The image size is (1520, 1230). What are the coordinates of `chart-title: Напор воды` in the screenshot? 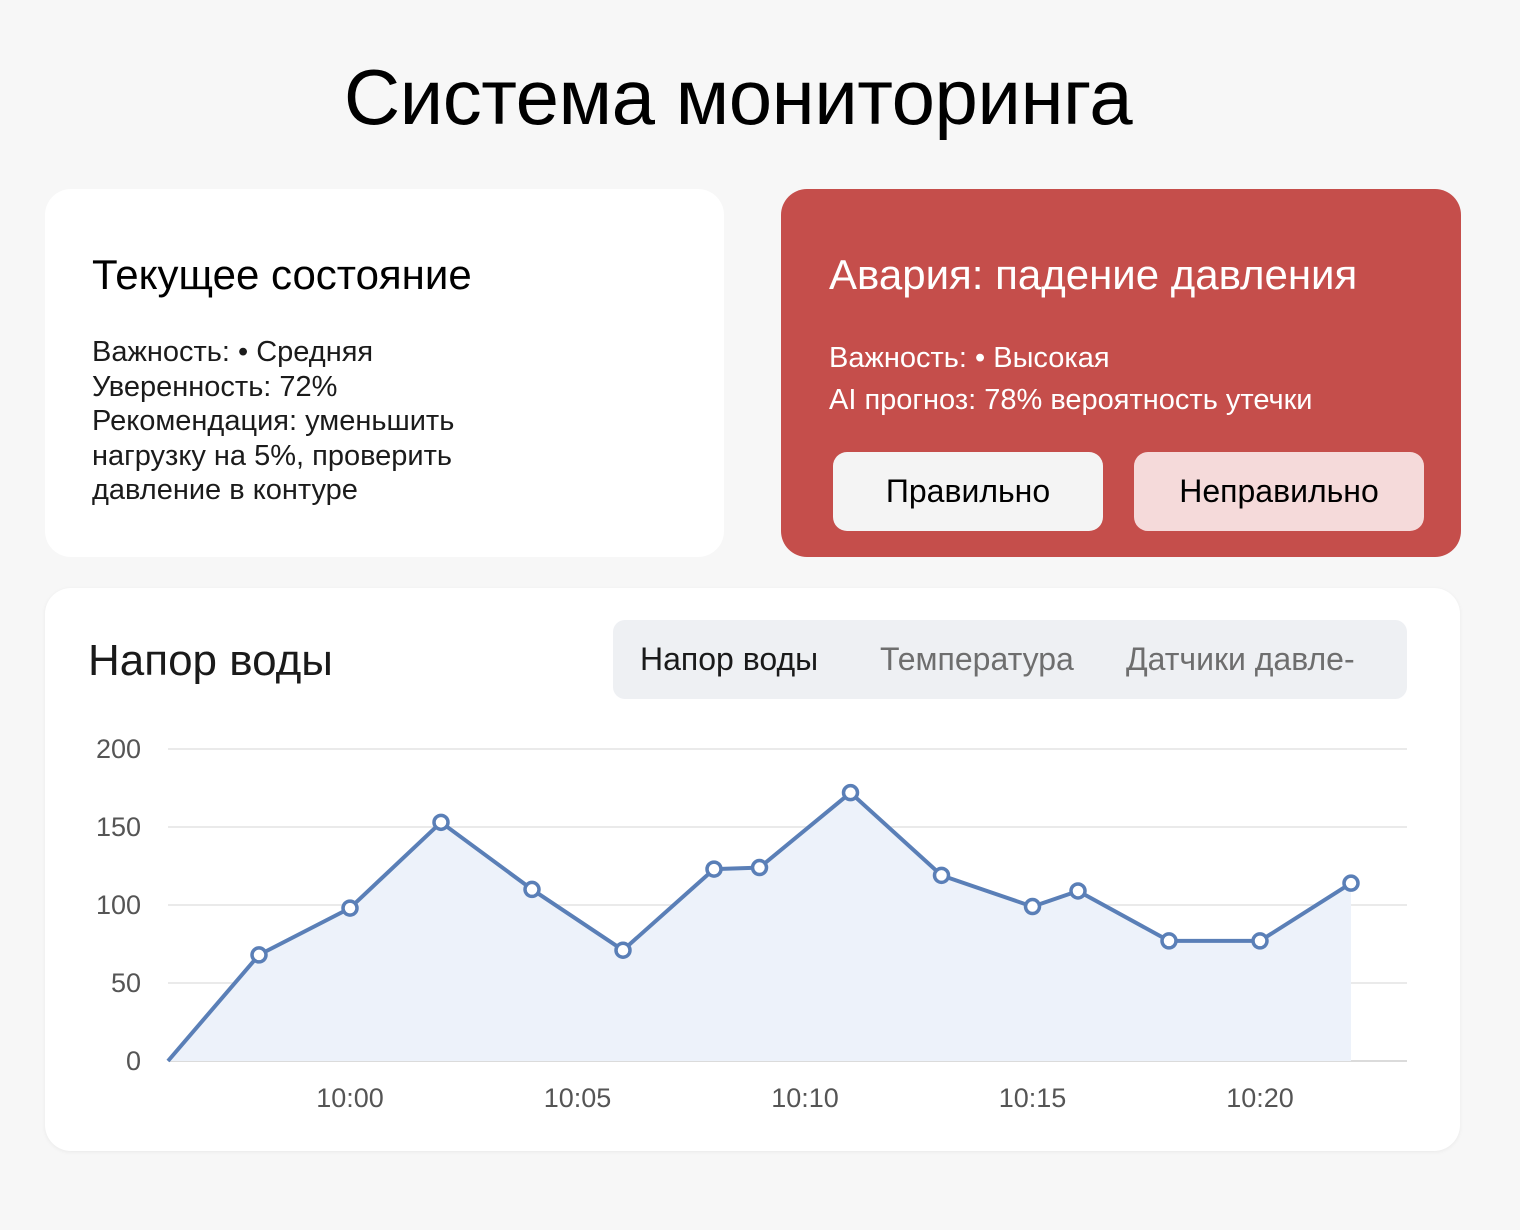 It's located at (210, 660).